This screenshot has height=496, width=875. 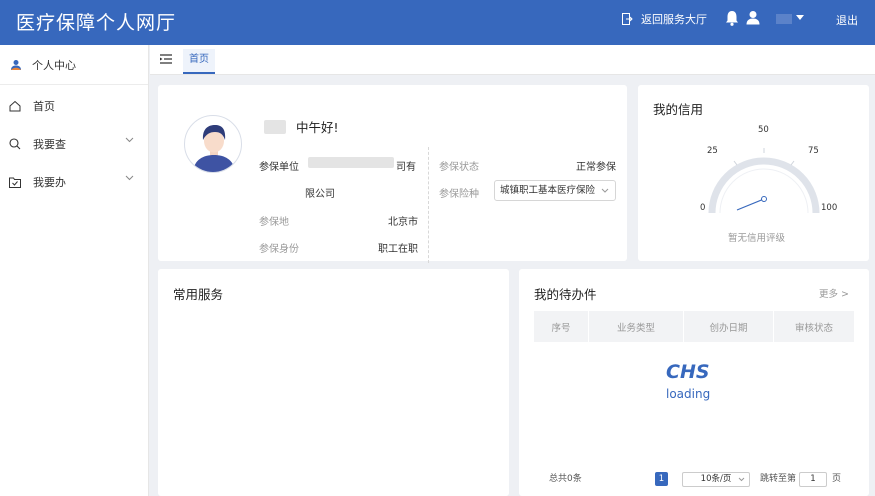 I want to click on menu-fold-icon, so click(x=166, y=59).